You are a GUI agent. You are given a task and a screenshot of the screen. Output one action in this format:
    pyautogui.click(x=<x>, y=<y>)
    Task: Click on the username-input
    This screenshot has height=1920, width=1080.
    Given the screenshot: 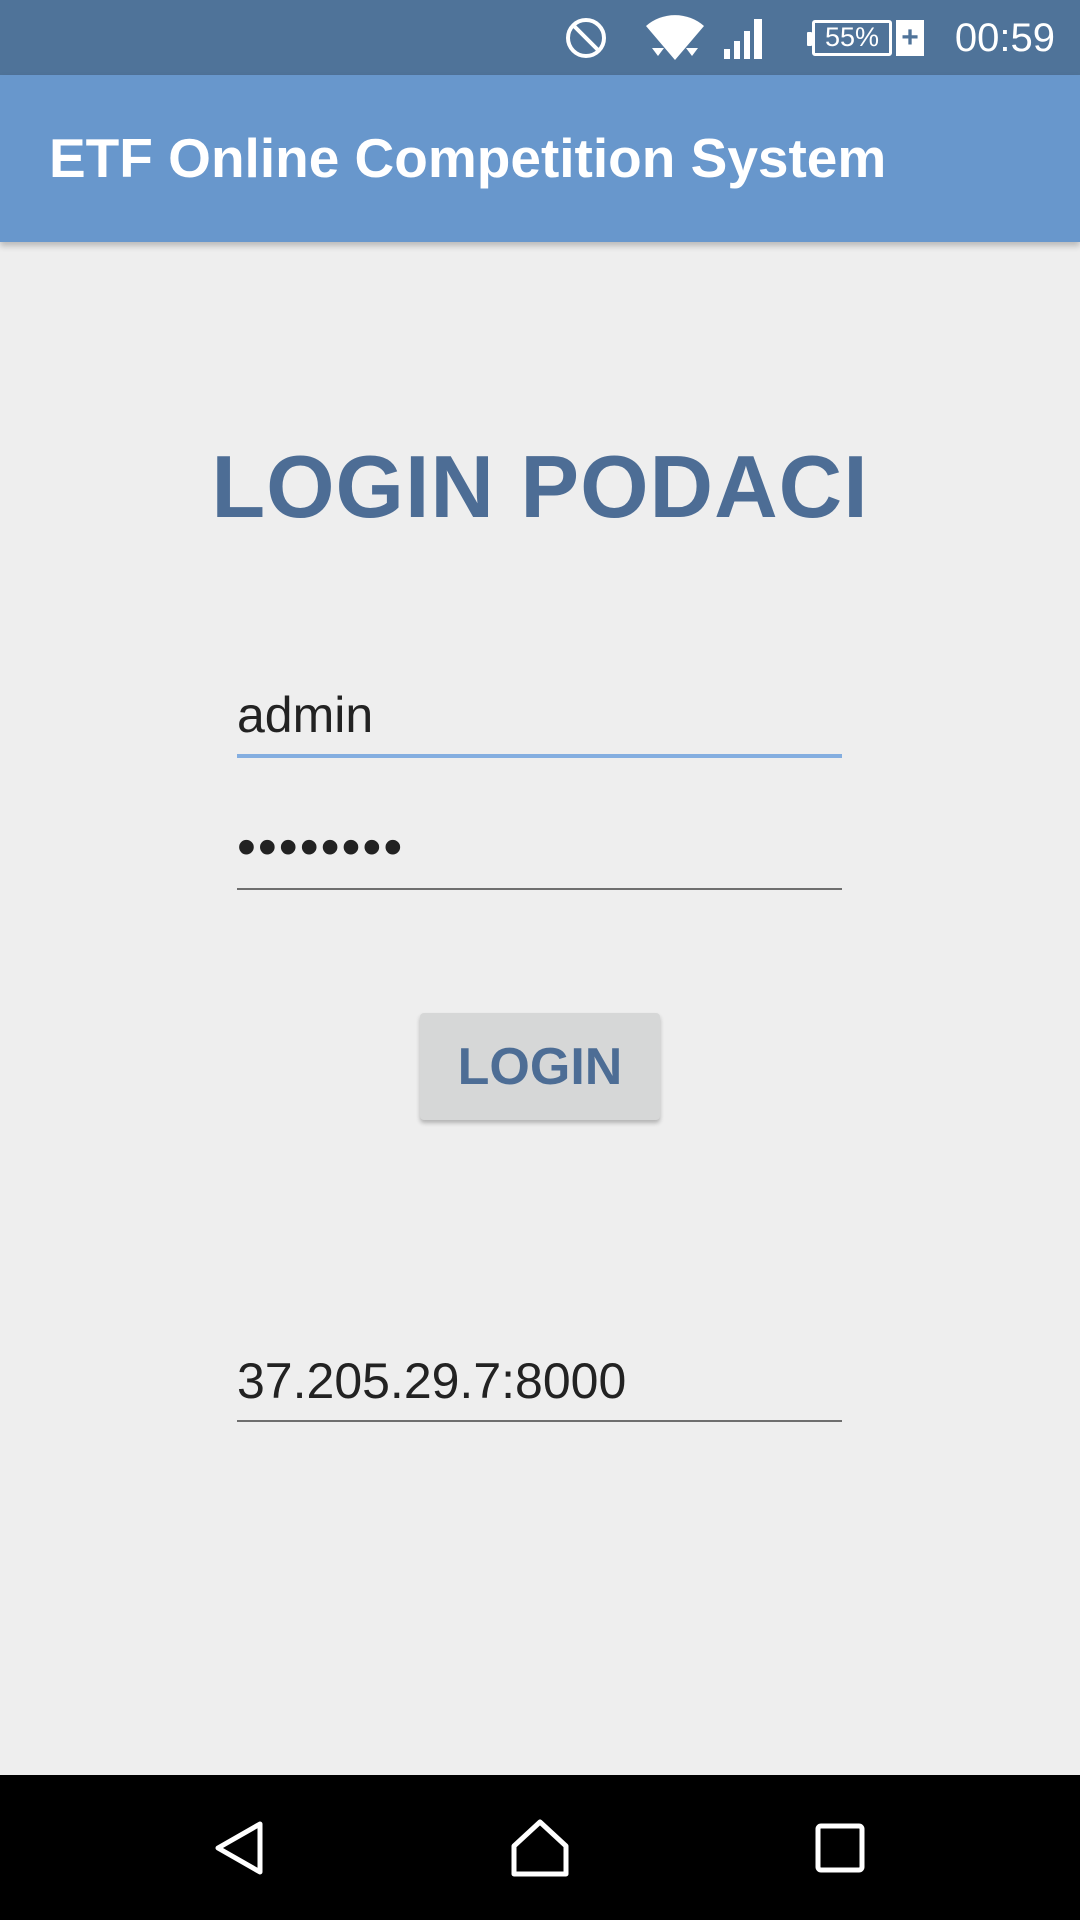 What is the action you would take?
    pyautogui.click(x=539, y=720)
    